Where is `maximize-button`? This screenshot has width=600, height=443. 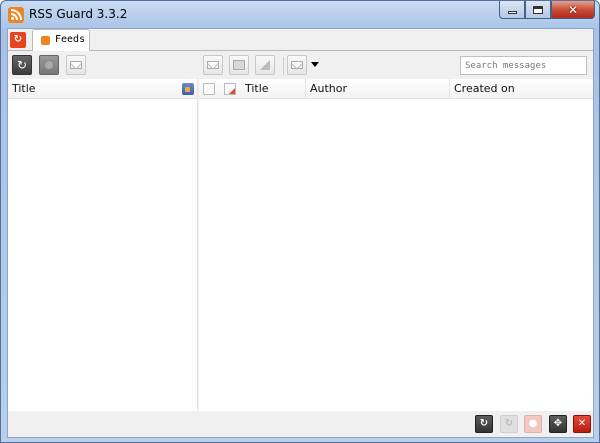 maximize-button is located at coordinates (538, 10).